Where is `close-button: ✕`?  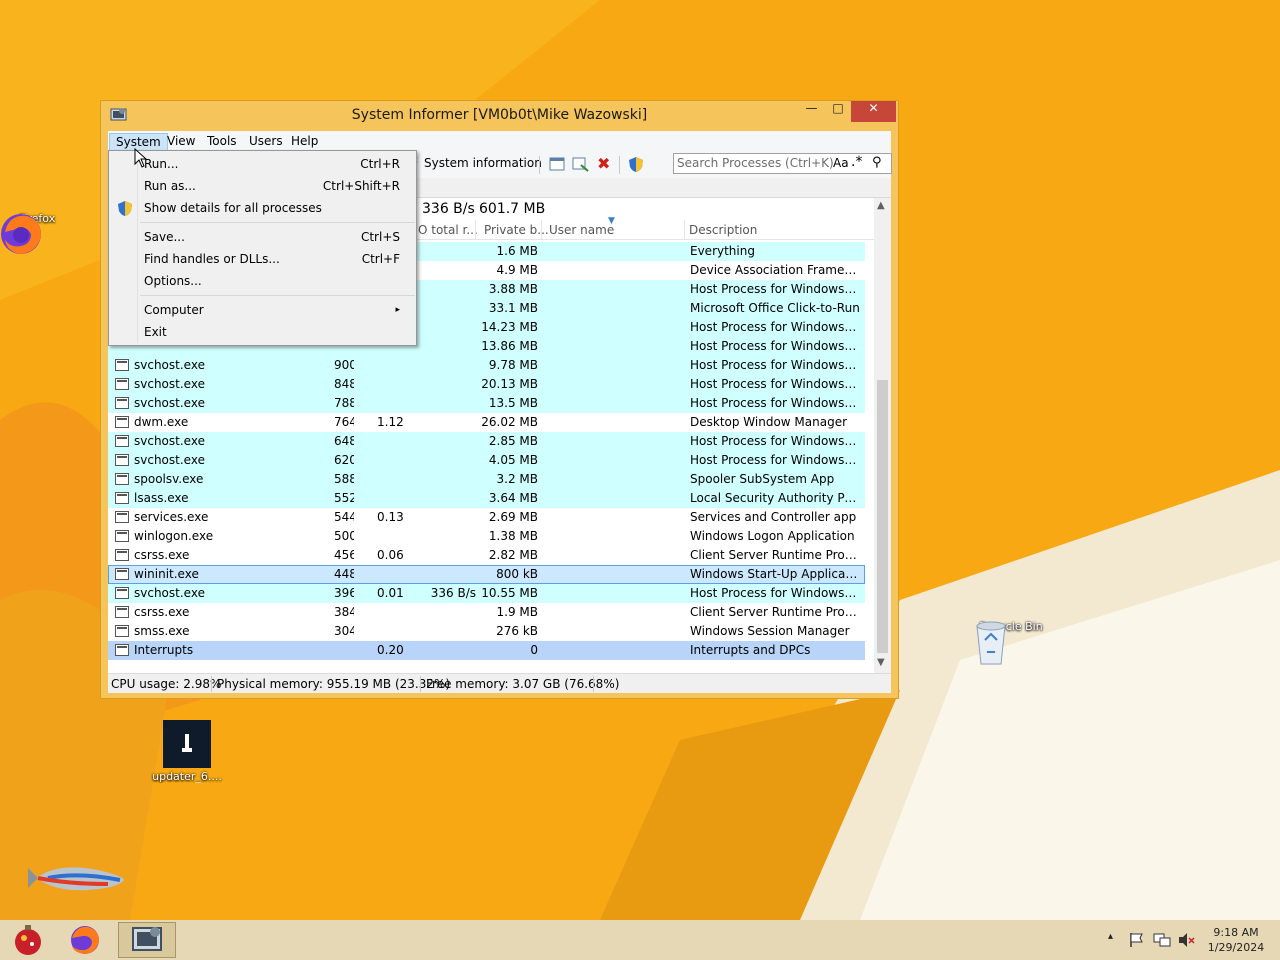 close-button: ✕ is located at coordinates (873, 111).